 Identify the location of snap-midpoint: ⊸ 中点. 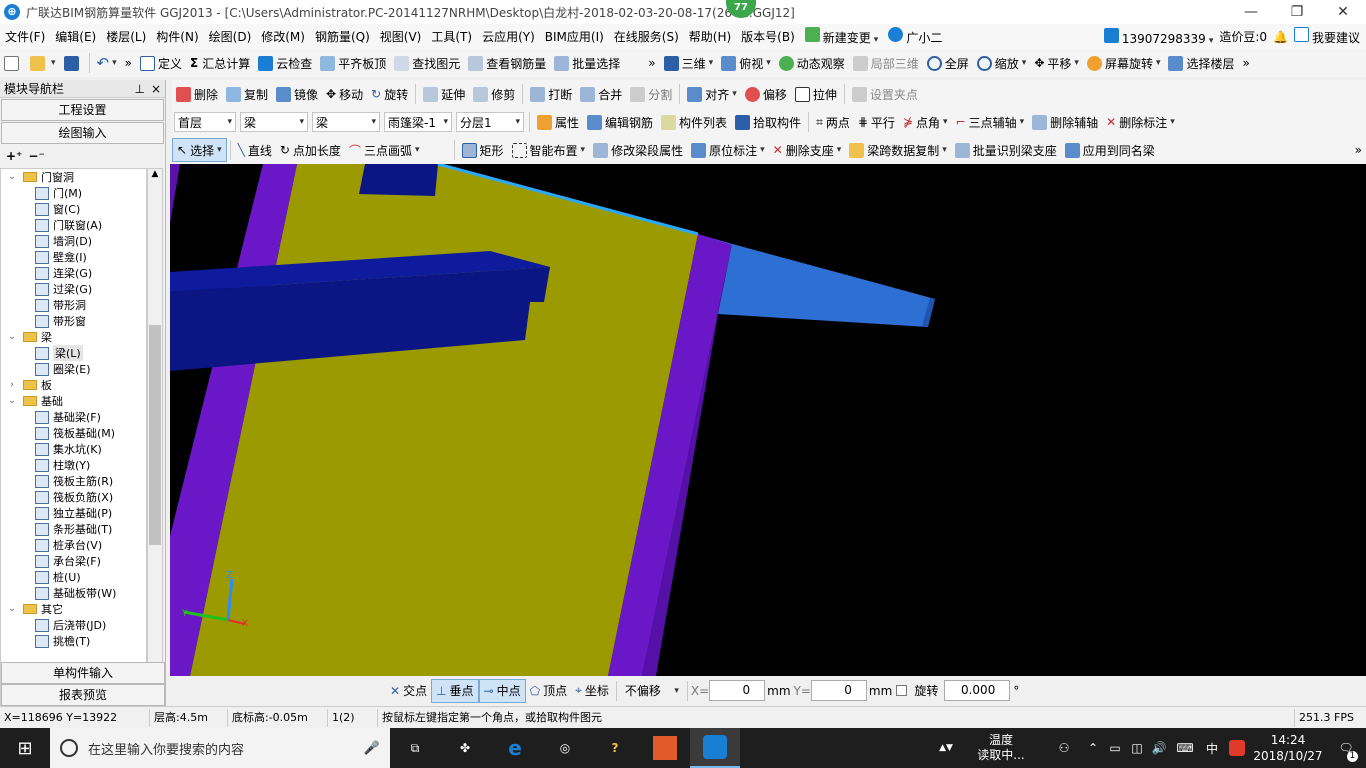
(502, 690).